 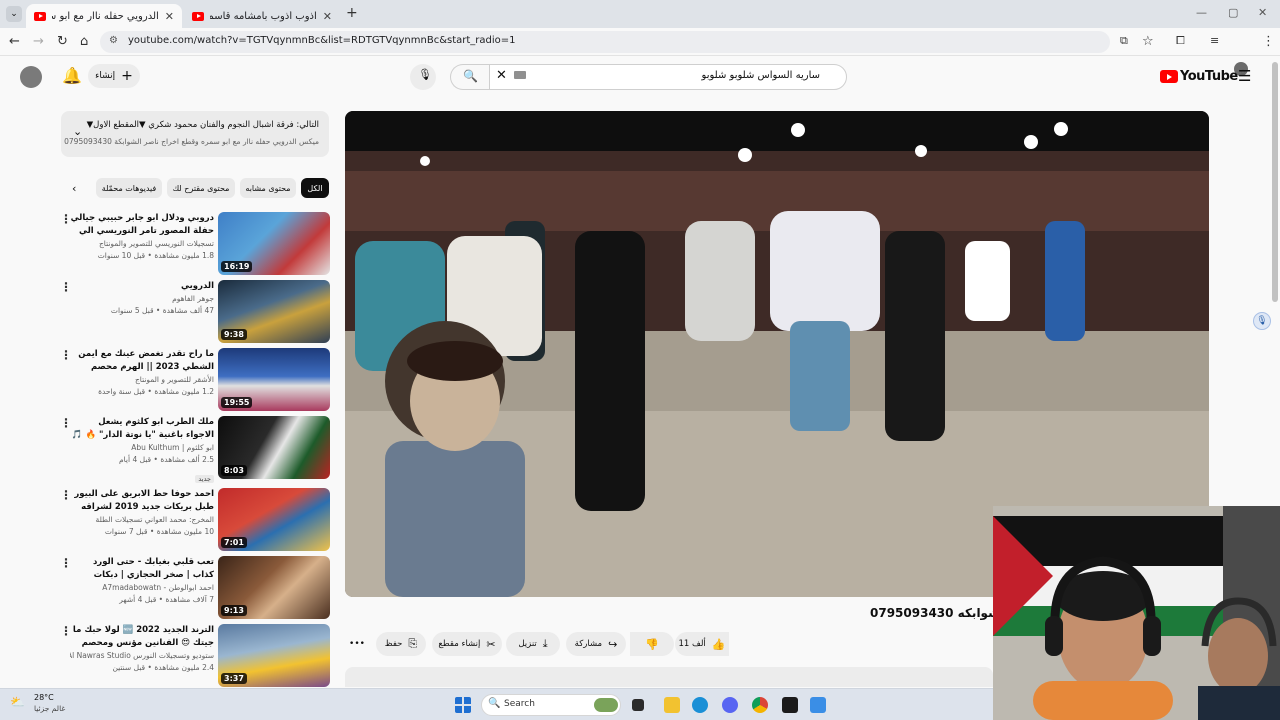 I want to click on share-button: مشاركة ↪, so click(x=596, y=644).